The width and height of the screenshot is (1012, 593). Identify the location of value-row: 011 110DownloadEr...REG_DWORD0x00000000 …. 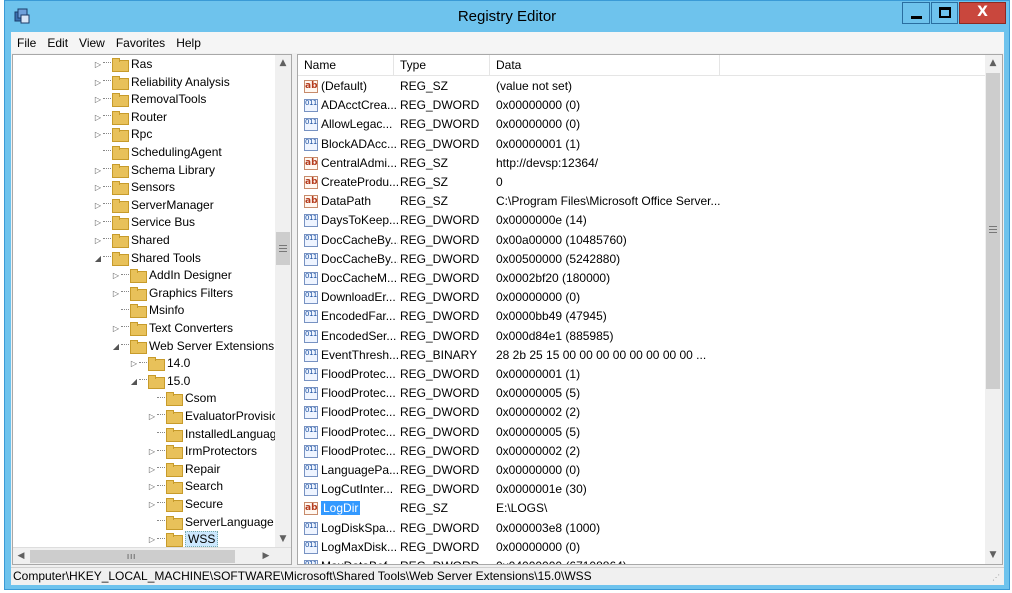
(642, 297).